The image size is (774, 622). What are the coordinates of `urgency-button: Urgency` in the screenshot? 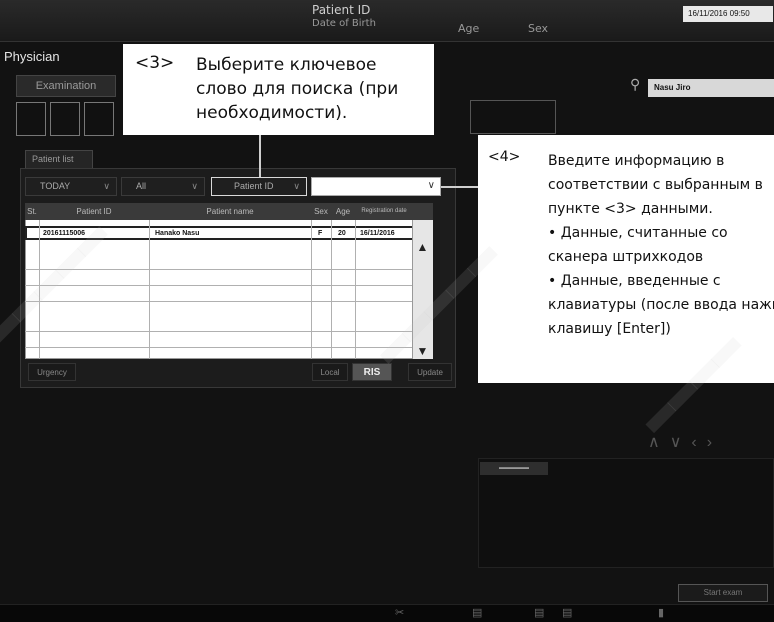 It's located at (52, 372).